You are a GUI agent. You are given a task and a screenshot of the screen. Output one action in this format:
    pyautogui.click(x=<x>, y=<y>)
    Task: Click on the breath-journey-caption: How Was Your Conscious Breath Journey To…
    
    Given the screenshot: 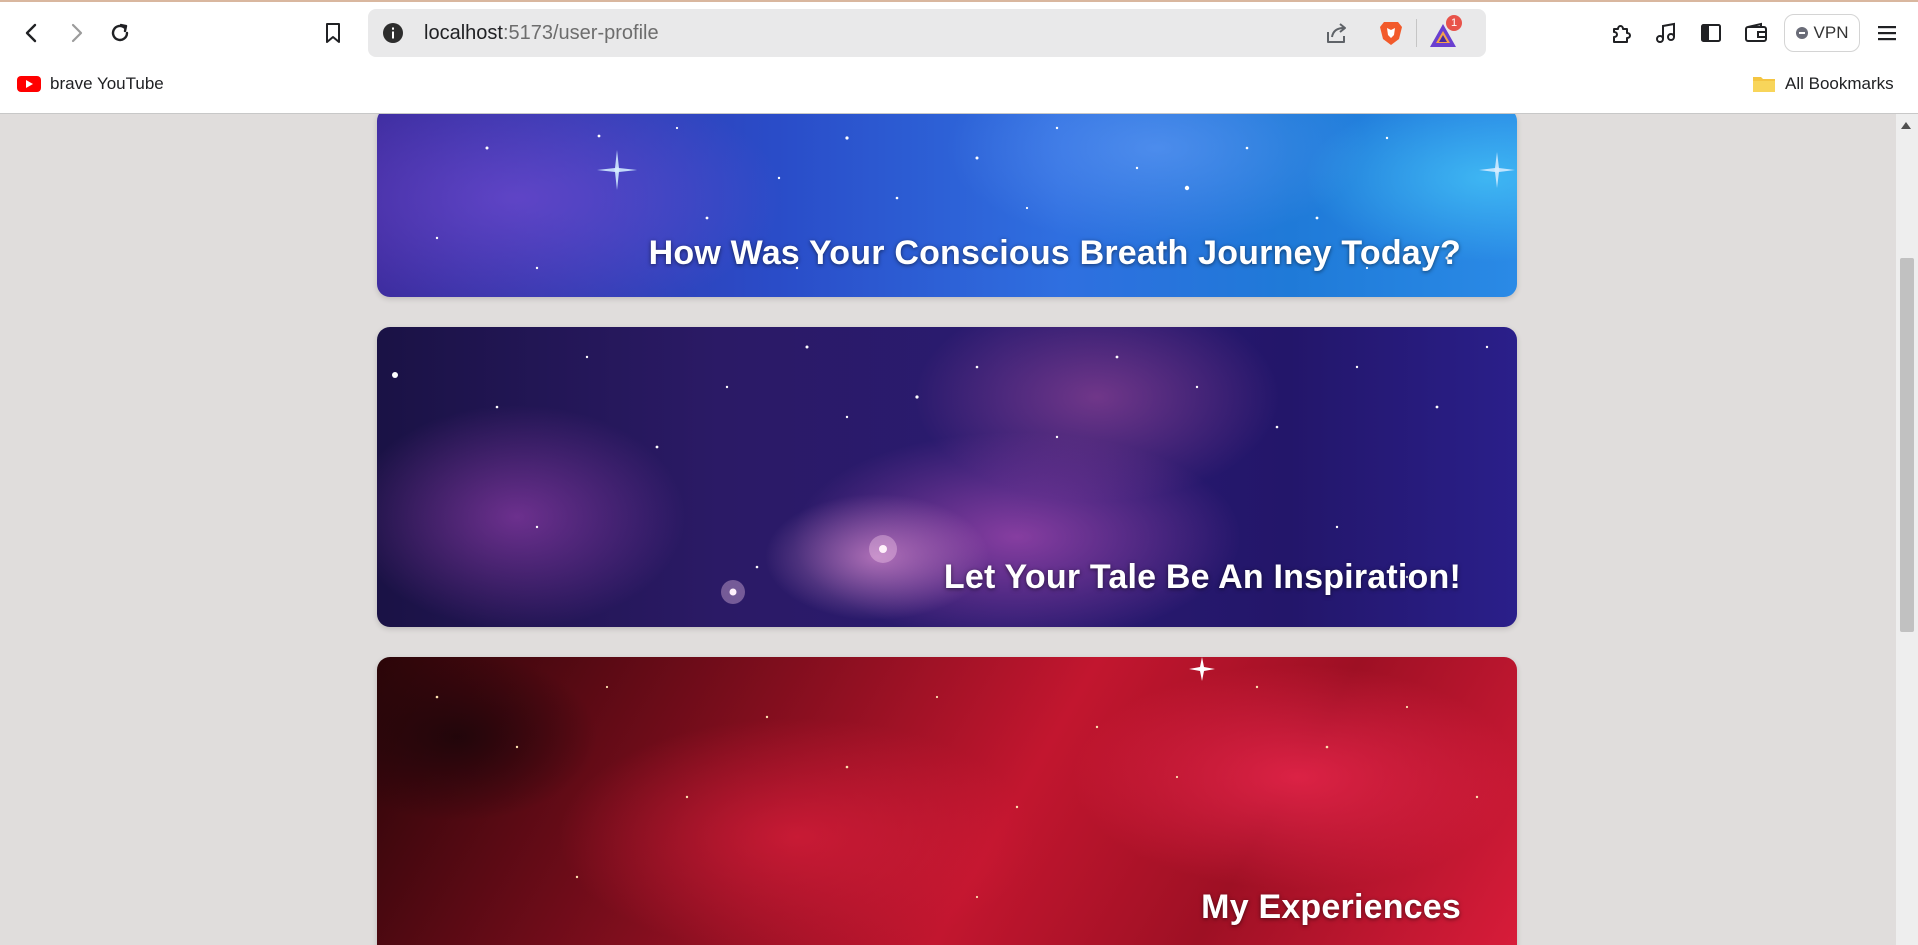 What is the action you would take?
    pyautogui.click(x=1054, y=253)
    